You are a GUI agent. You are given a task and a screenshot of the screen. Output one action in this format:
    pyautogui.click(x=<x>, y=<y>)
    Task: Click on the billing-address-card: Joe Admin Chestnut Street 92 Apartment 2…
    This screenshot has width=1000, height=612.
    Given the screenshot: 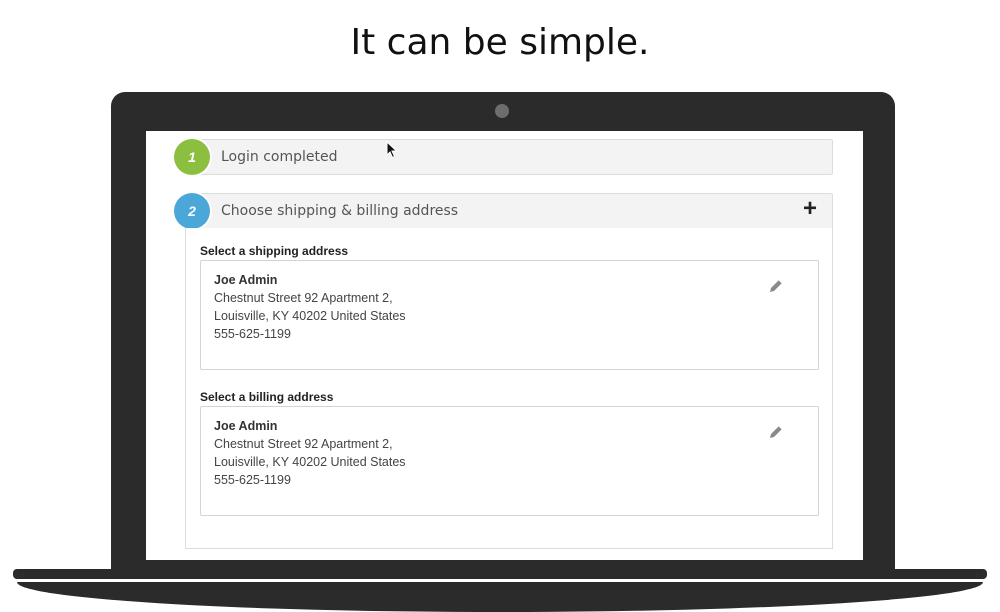 What is the action you would take?
    pyautogui.click(x=509, y=461)
    